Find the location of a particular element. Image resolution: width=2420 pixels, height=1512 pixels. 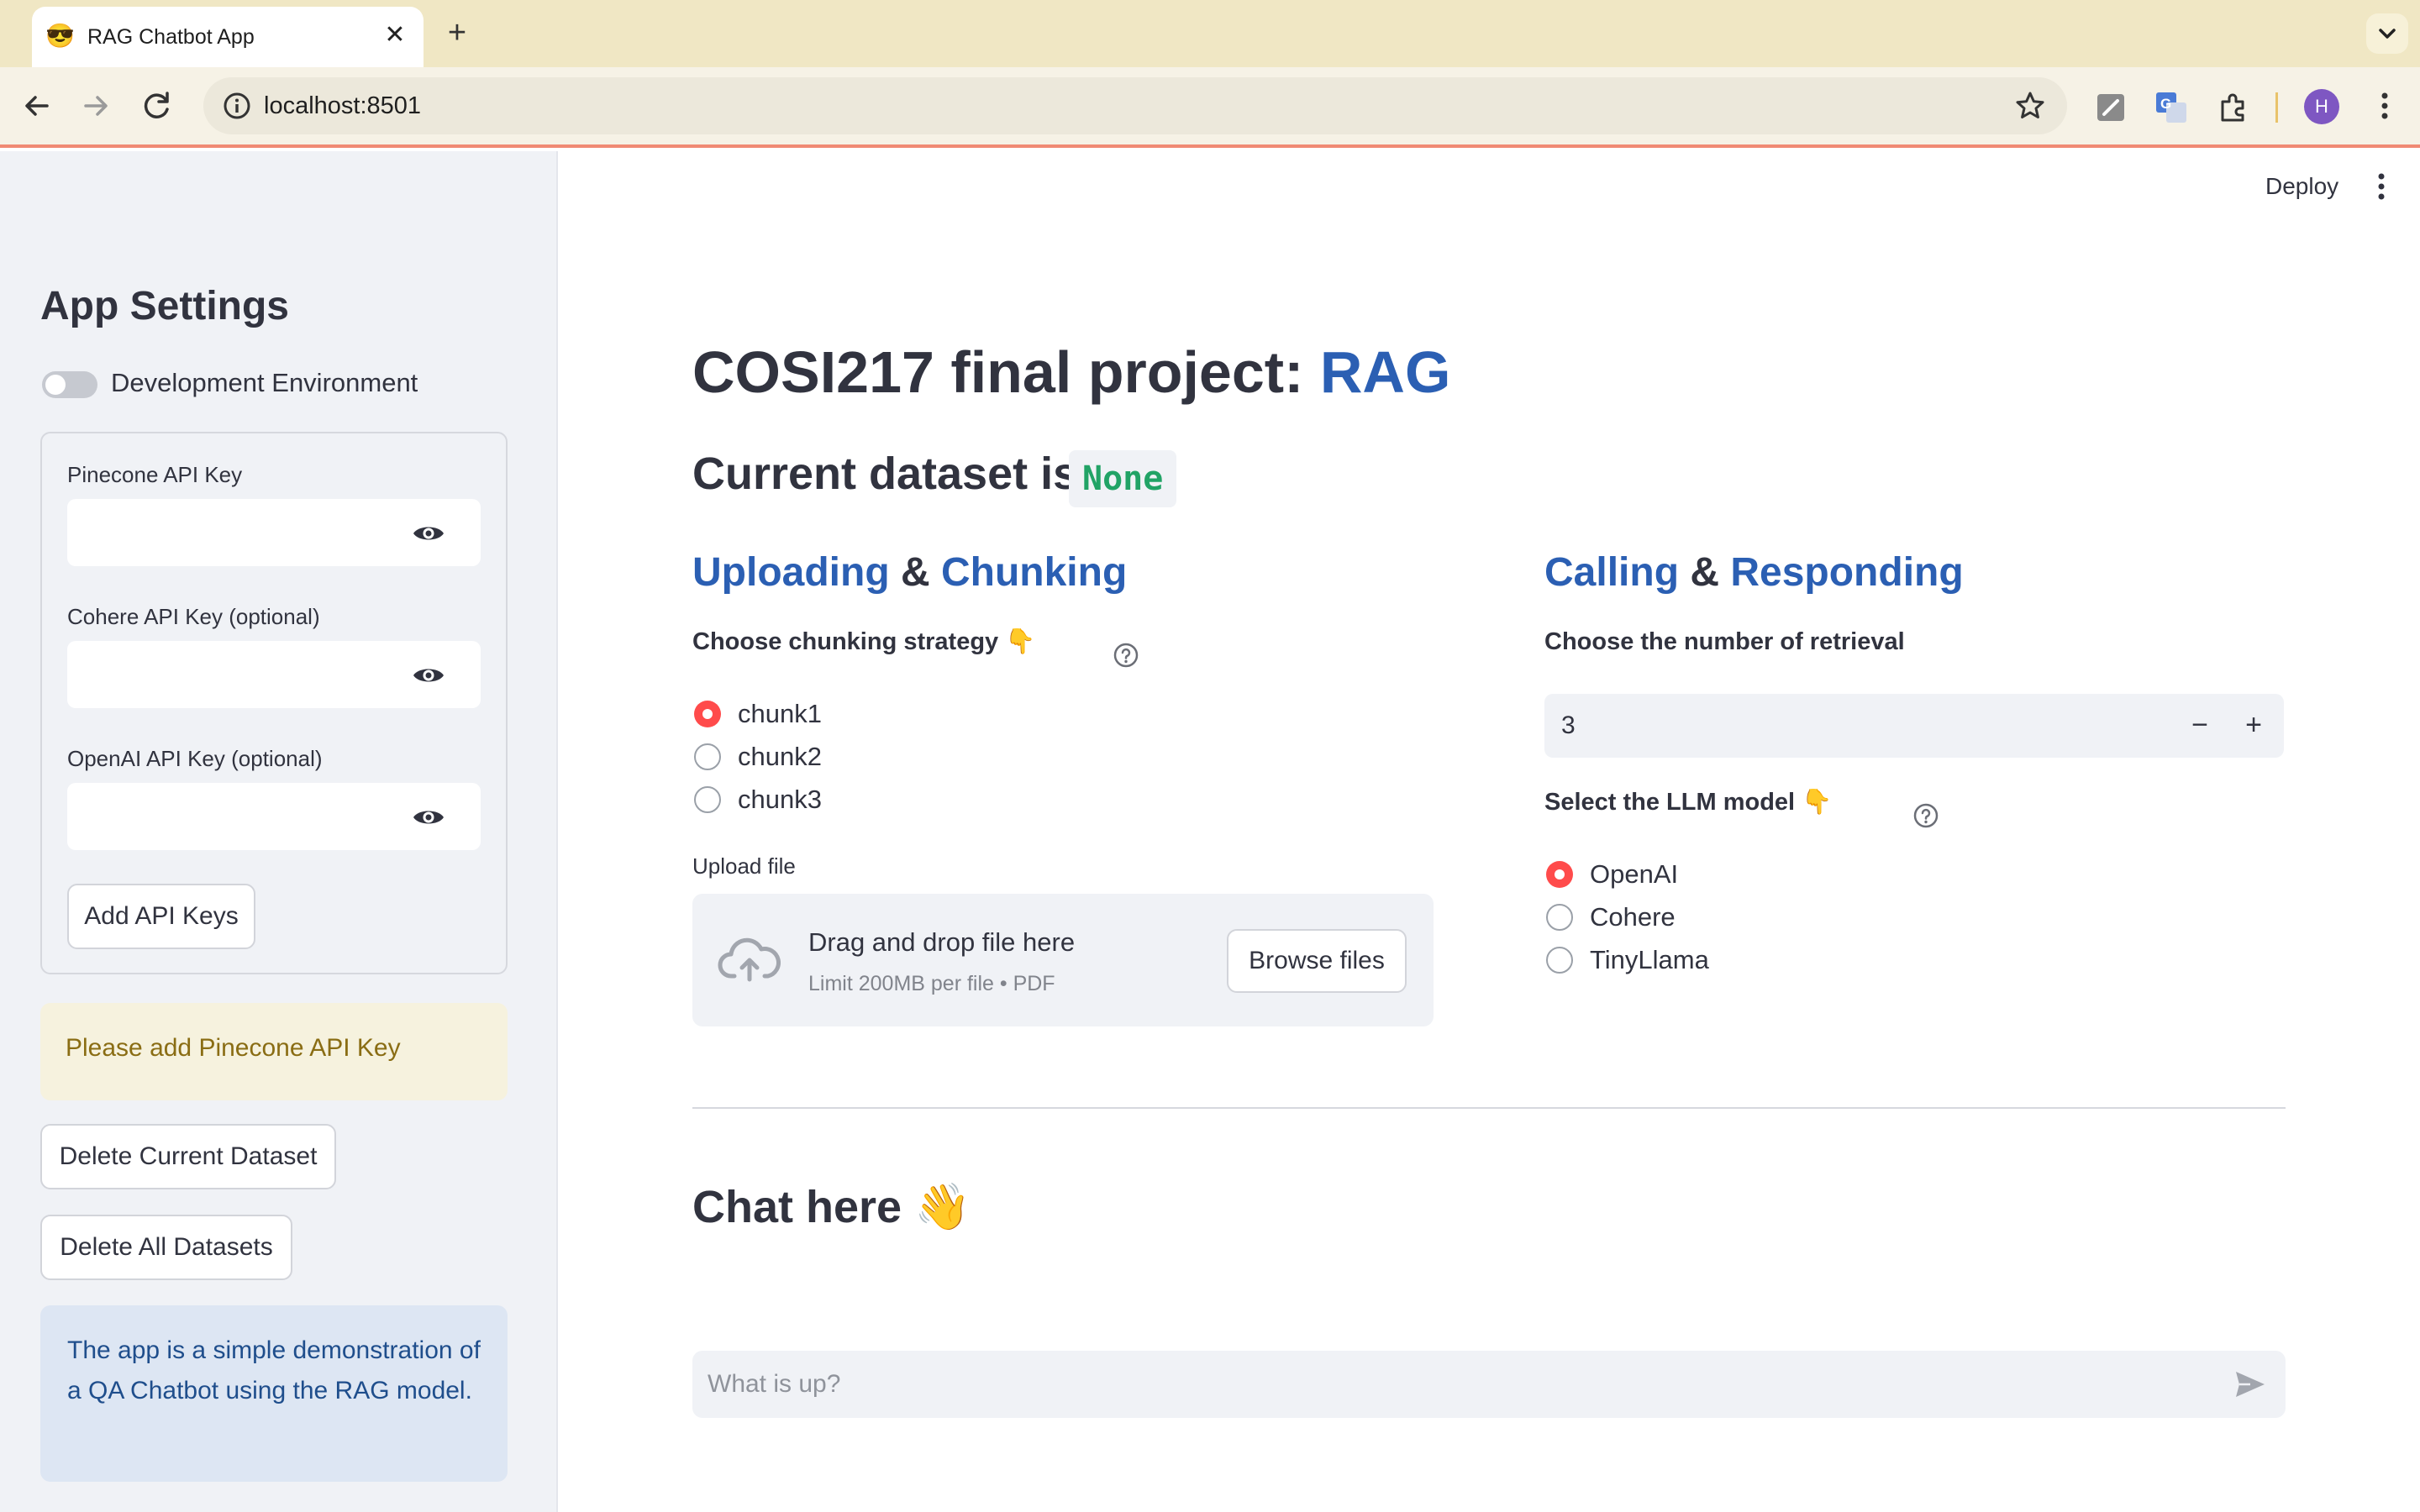

dropzone-limits: Limit 200MB per file • PDF is located at coordinates (931, 983).